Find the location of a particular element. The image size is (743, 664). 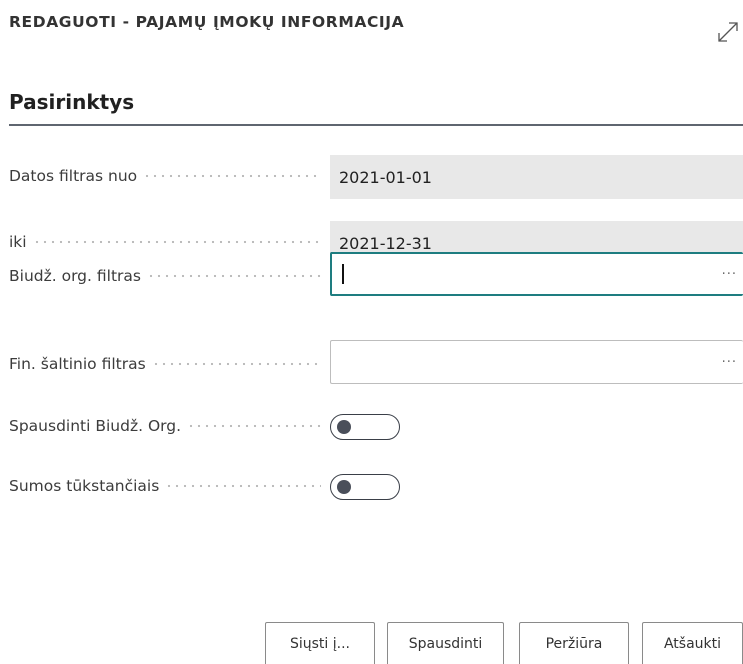

date-from-label: Datos filtras nuo is located at coordinates (165, 176).